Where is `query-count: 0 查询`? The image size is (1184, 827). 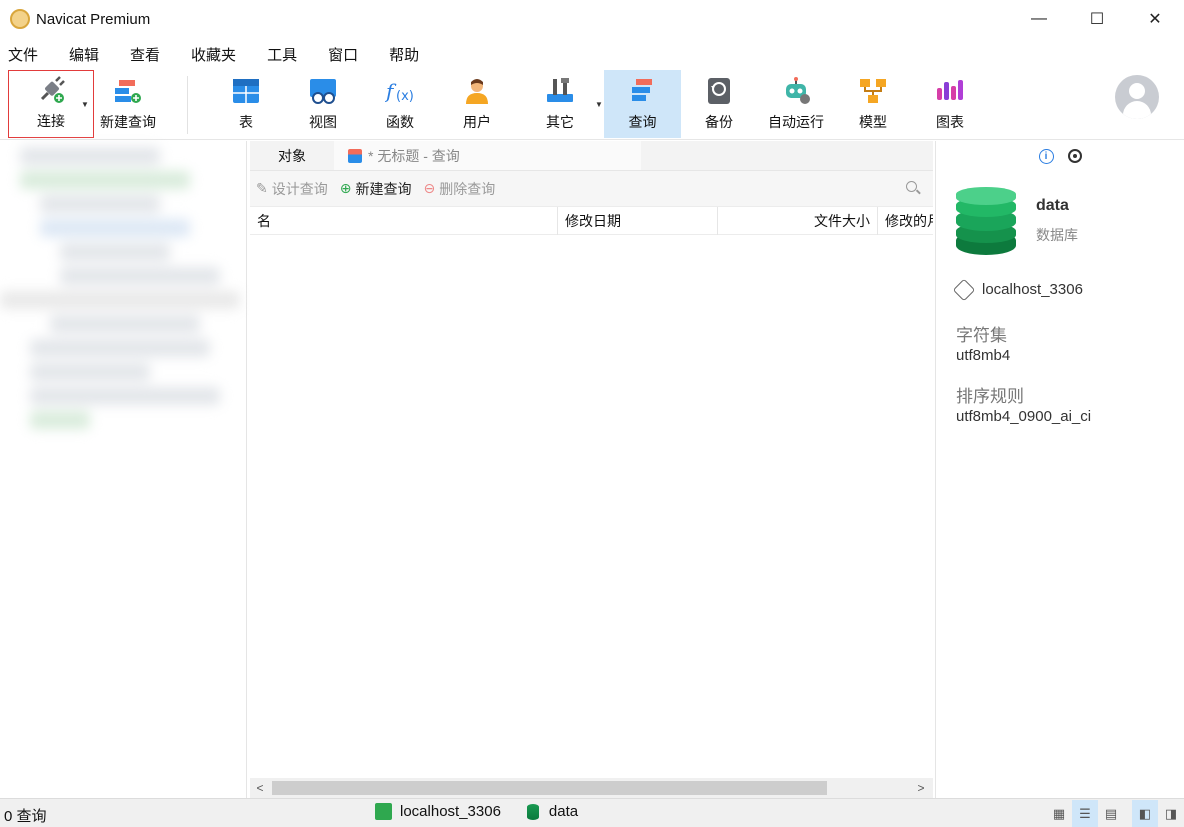
query-count: 0 查询 is located at coordinates (25, 816).